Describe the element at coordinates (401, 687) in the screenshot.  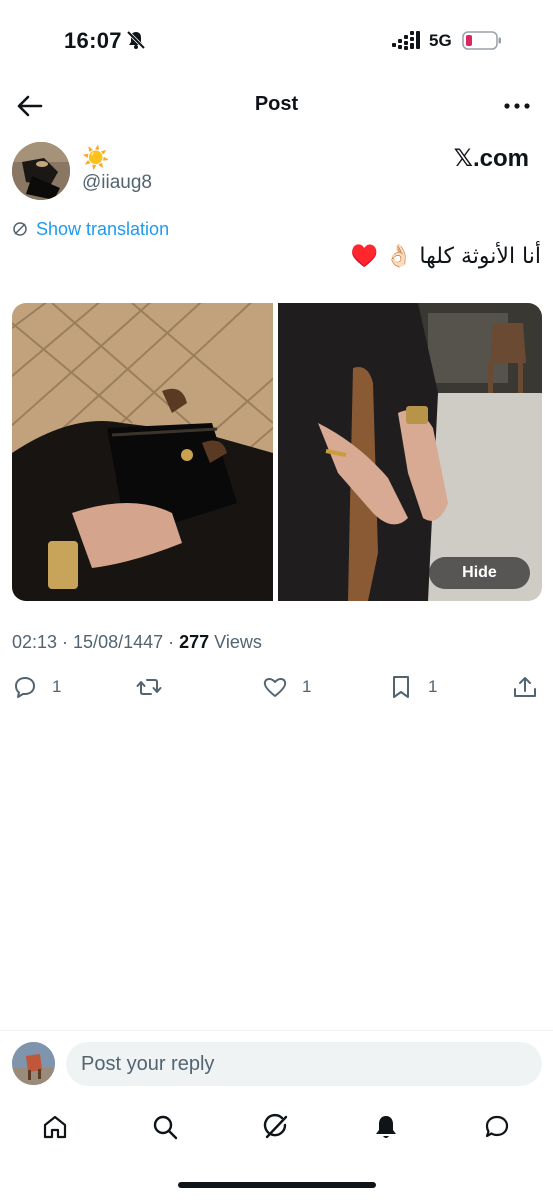
I see `bookmark-icon` at that location.